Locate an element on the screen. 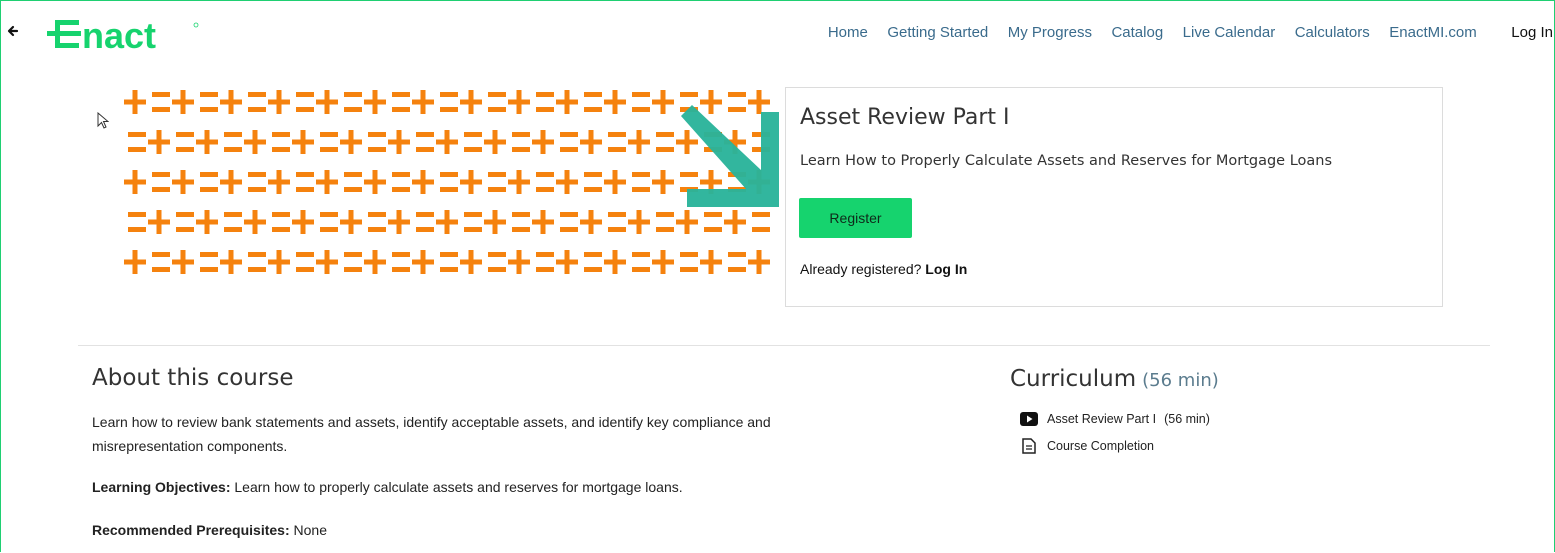 This screenshot has width=1555, height=553. curriculum-item-video: Asset Review Part I (56 min) is located at coordinates (1115, 419).